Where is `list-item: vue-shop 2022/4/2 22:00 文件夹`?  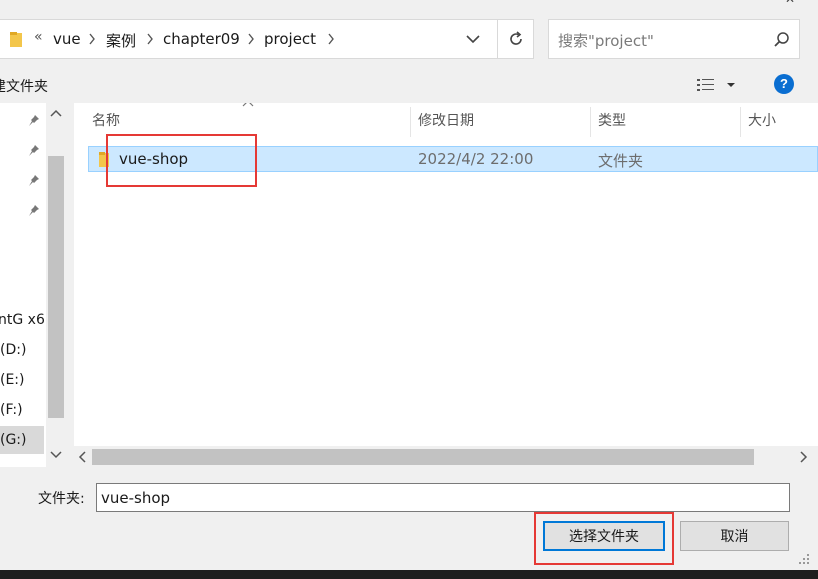
list-item: vue-shop 2022/4/2 22:00 文件夹 is located at coordinates (453, 159).